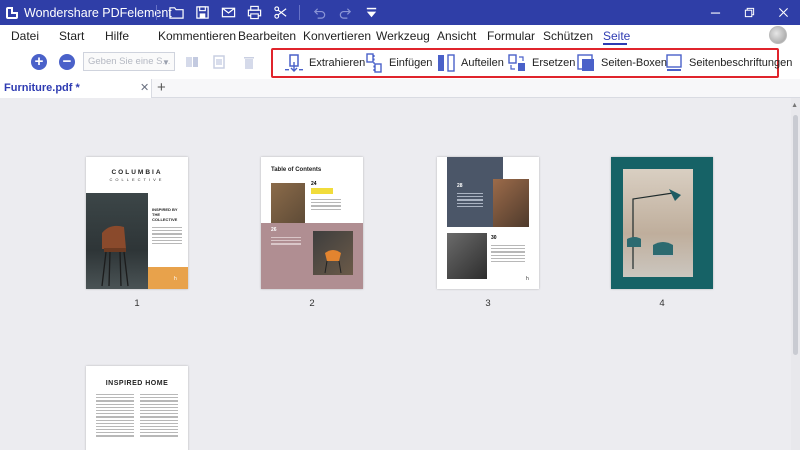 Image resolution: width=800 pixels, height=450 pixels. What do you see at coordinates (470, 201) in the screenshot?
I see `page3-text-lines` at bounding box center [470, 201].